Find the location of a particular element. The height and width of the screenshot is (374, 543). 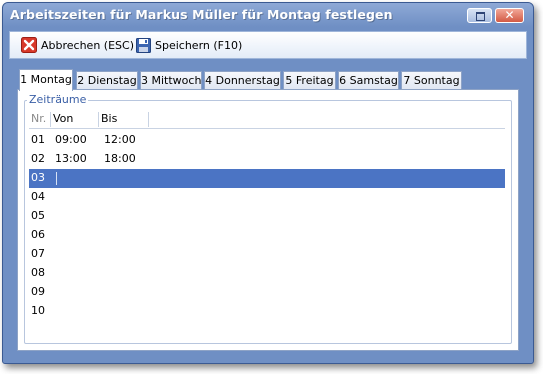

row-number: 03 is located at coordinates (38, 177).